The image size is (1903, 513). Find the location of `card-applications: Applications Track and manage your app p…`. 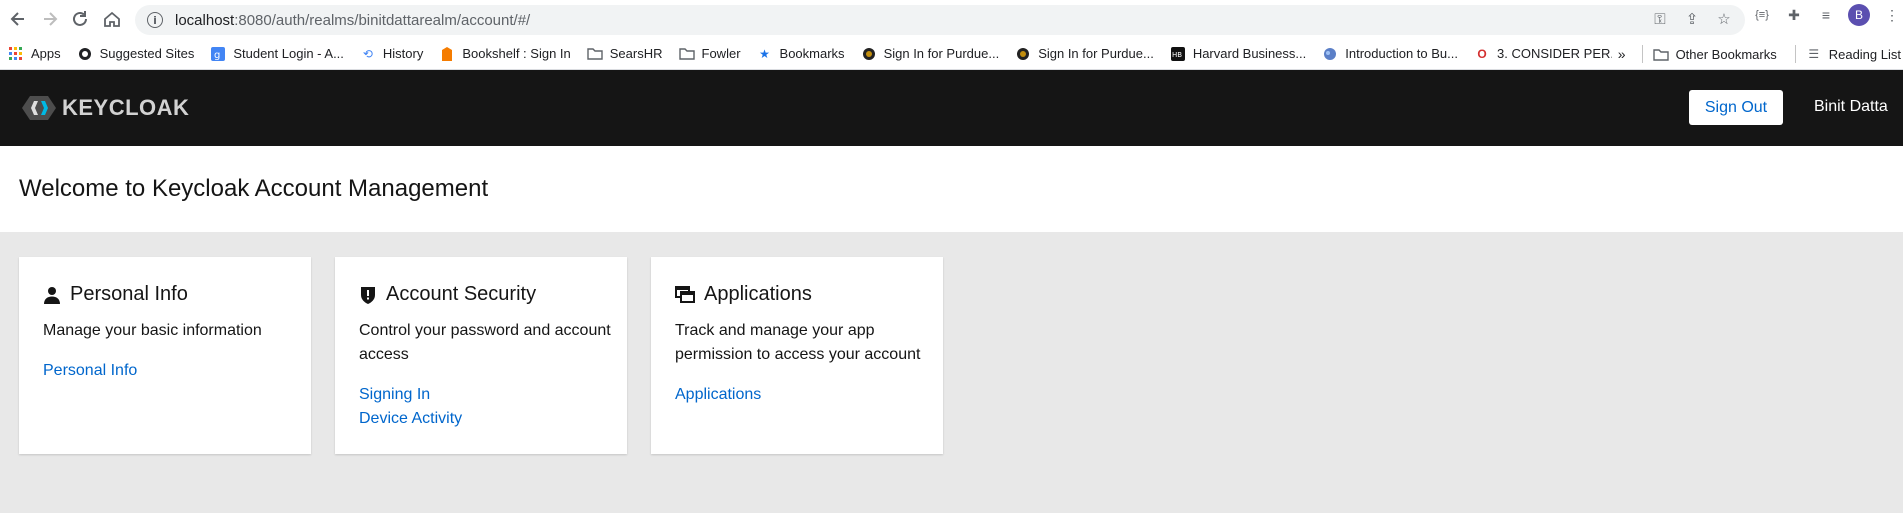

card-applications: Applications Track and manage your app p… is located at coordinates (797, 355).